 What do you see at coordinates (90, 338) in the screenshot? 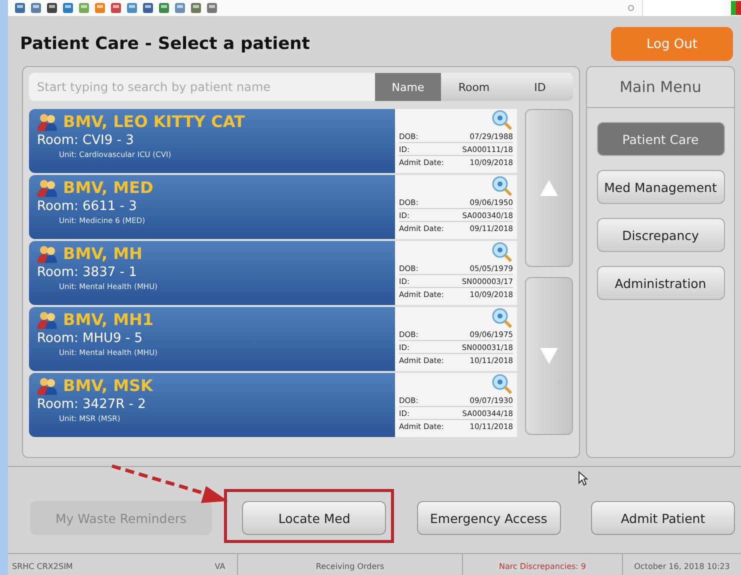
I see `room-text: Room: MHU9 - 5` at bounding box center [90, 338].